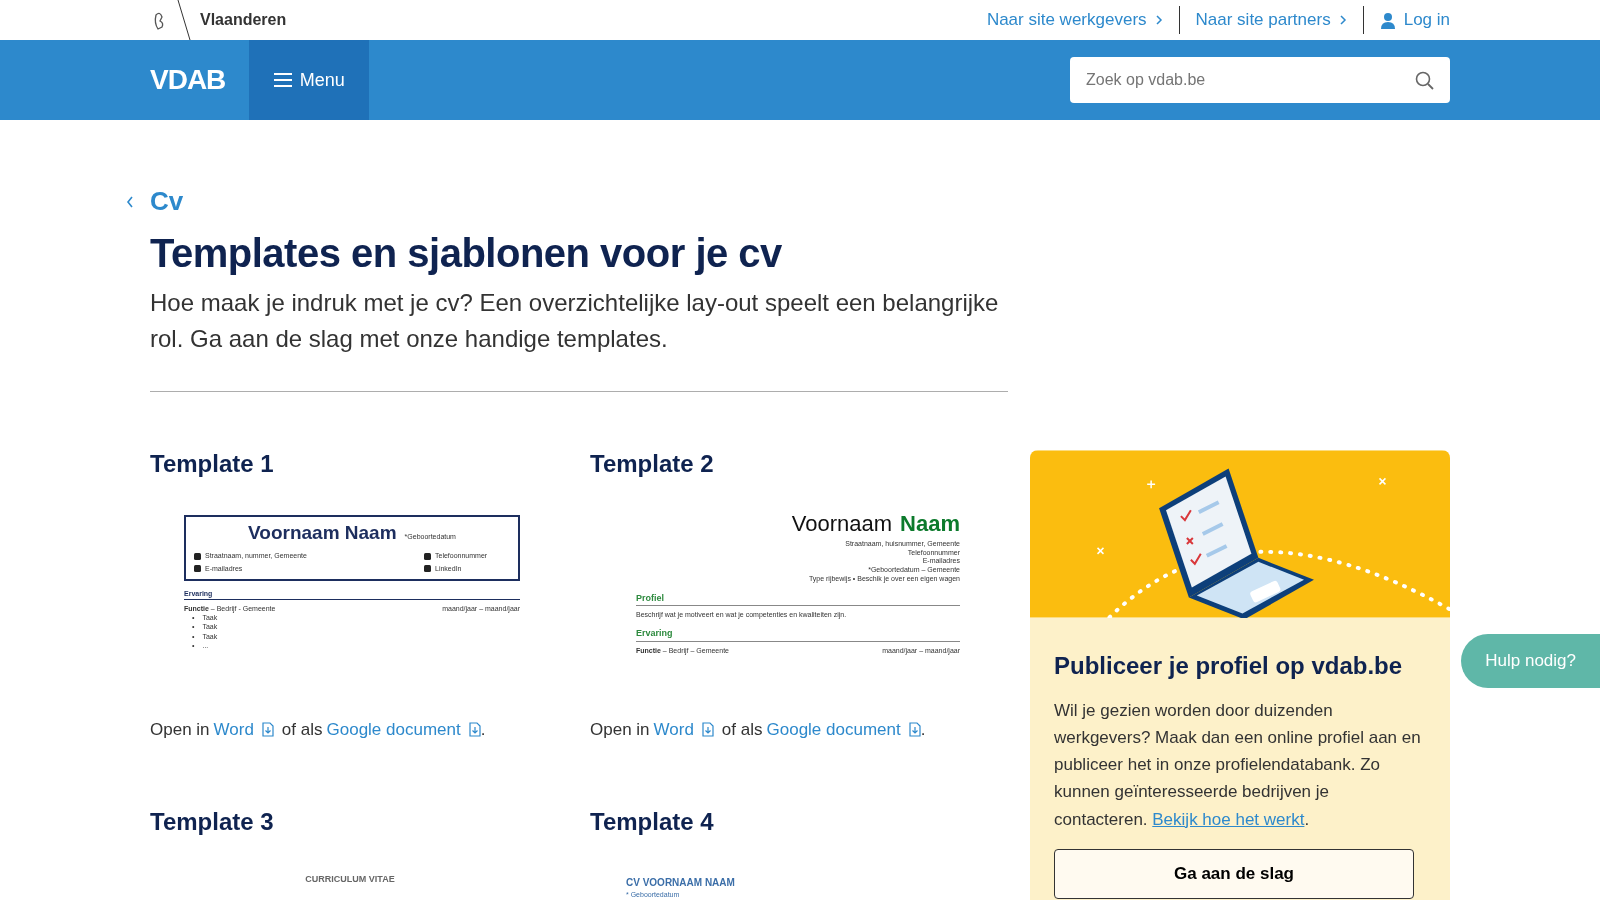 The image size is (1600, 900). Describe the element at coordinates (466, 253) in the screenshot. I see `page-title: Templates en sjablonen voor je cv` at that location.